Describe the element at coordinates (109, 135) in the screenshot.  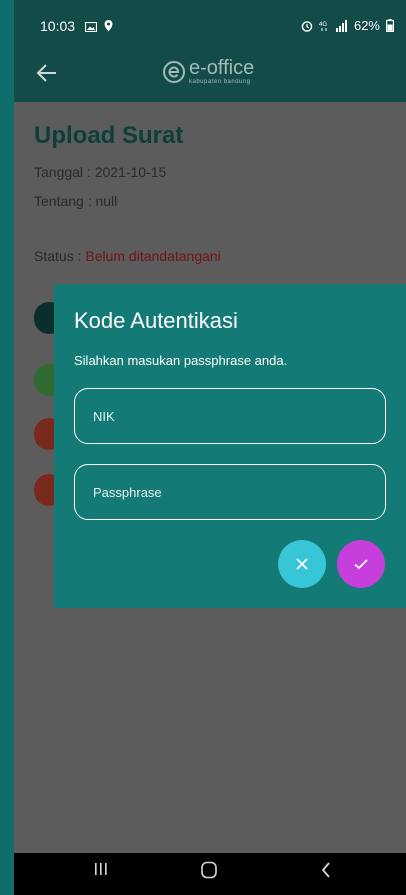
I see `page-title: Upload Surat` at that location.